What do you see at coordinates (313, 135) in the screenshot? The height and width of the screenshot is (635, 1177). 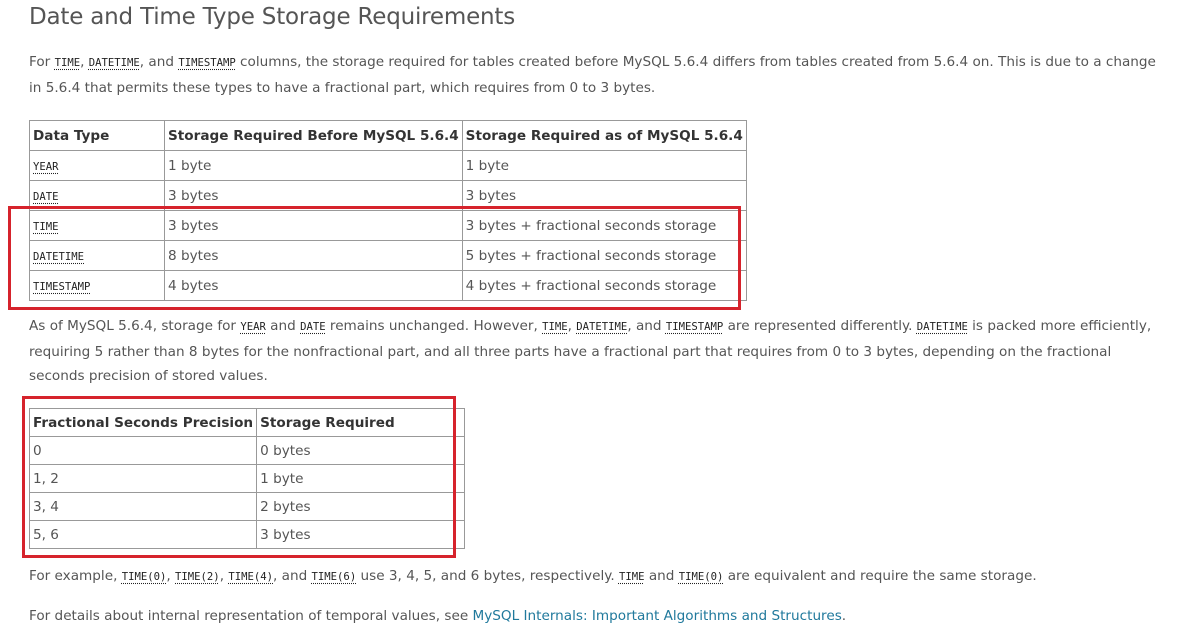 I see `table-header: Storage Required Before MySQL 5.6.4` at bounding box center [313, 135].